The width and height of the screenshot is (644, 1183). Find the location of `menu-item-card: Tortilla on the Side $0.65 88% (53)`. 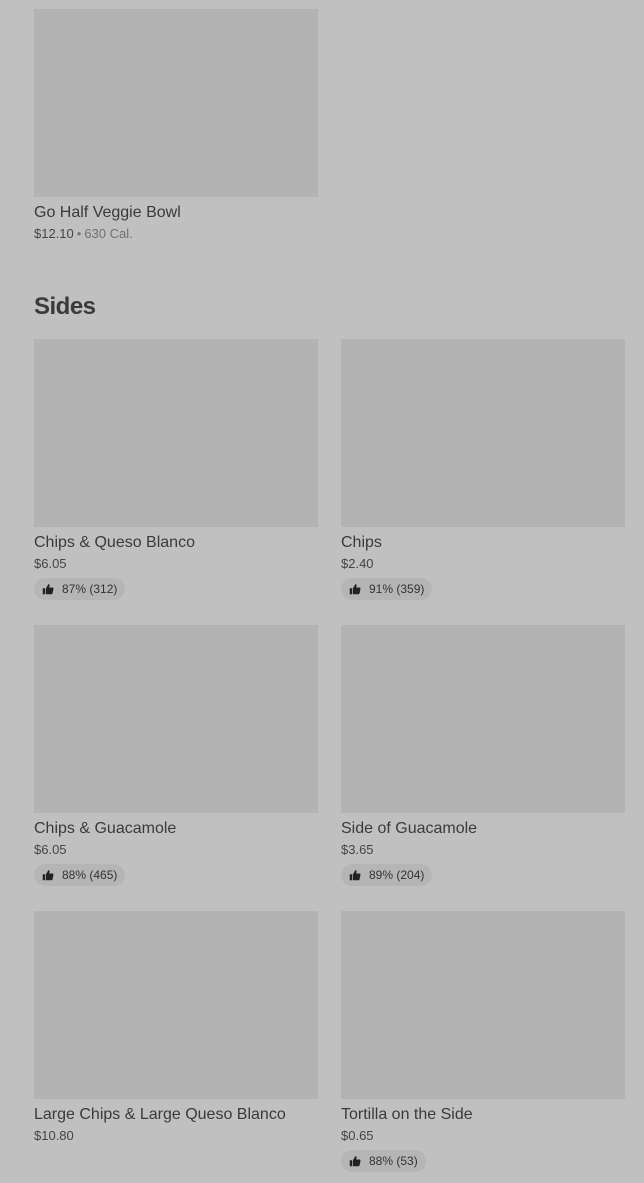

menu-item-card: Tortilla on the Side $0.65 88% (53) is located at coordinates (483, 1041).